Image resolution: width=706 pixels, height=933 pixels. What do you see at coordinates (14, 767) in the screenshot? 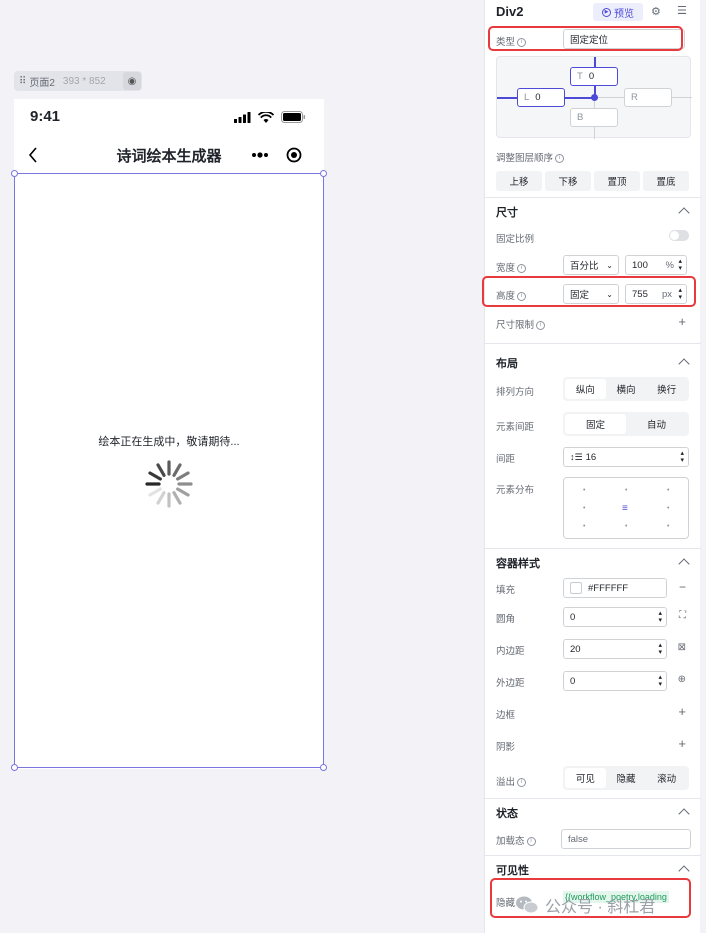
I see `resize-handle-bl` at bounding box center [14, 767].